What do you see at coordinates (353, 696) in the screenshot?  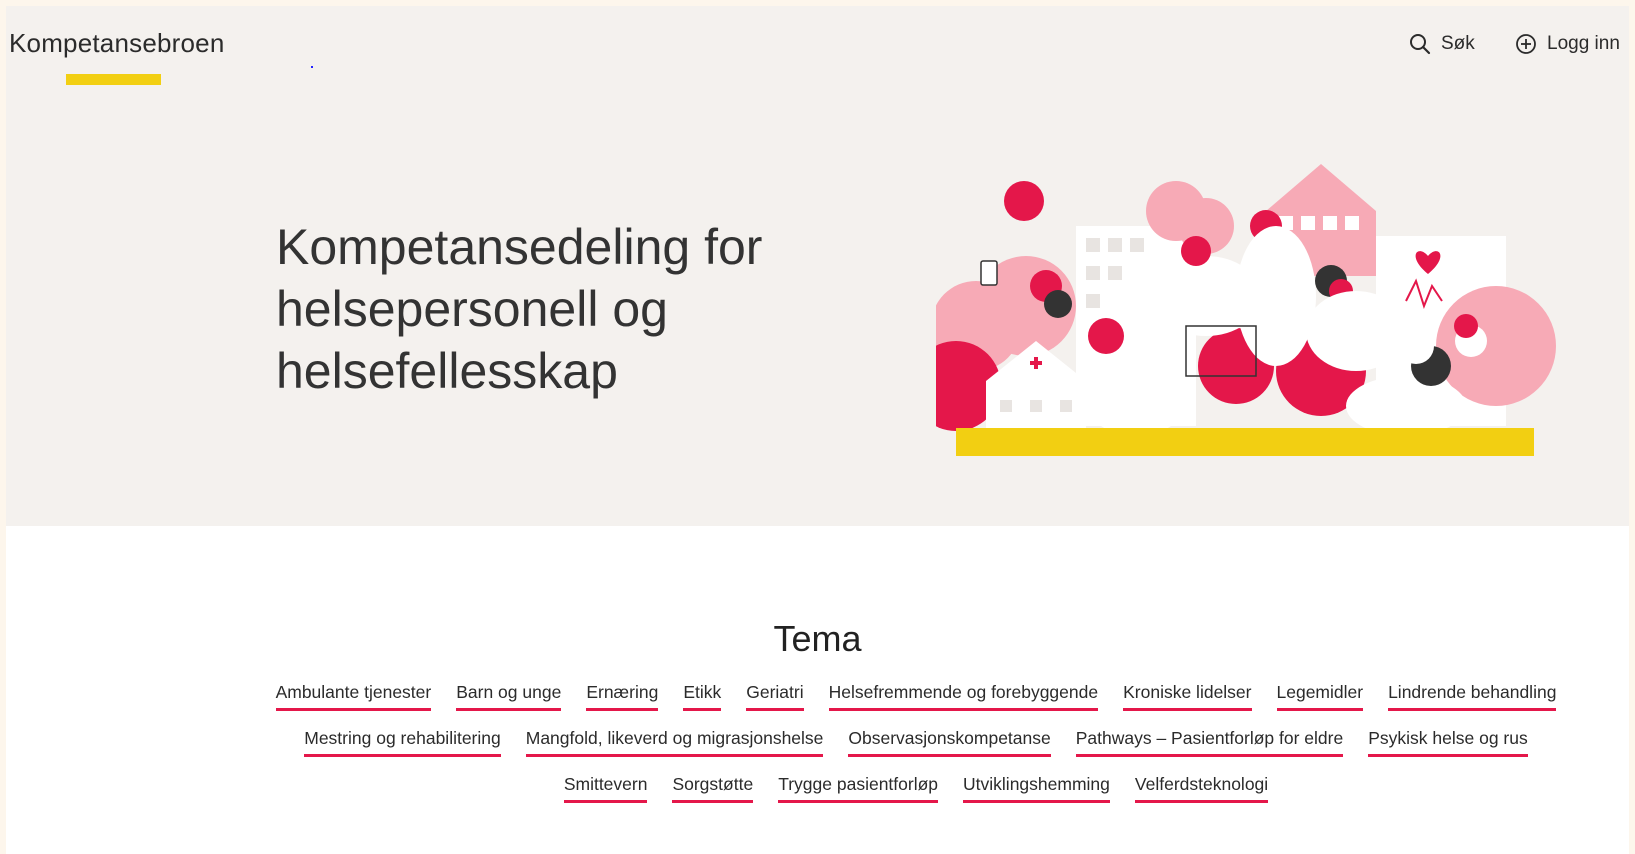 I see `tema-tag-link: Ambulante tjenester` at bounding box center [353, 696].